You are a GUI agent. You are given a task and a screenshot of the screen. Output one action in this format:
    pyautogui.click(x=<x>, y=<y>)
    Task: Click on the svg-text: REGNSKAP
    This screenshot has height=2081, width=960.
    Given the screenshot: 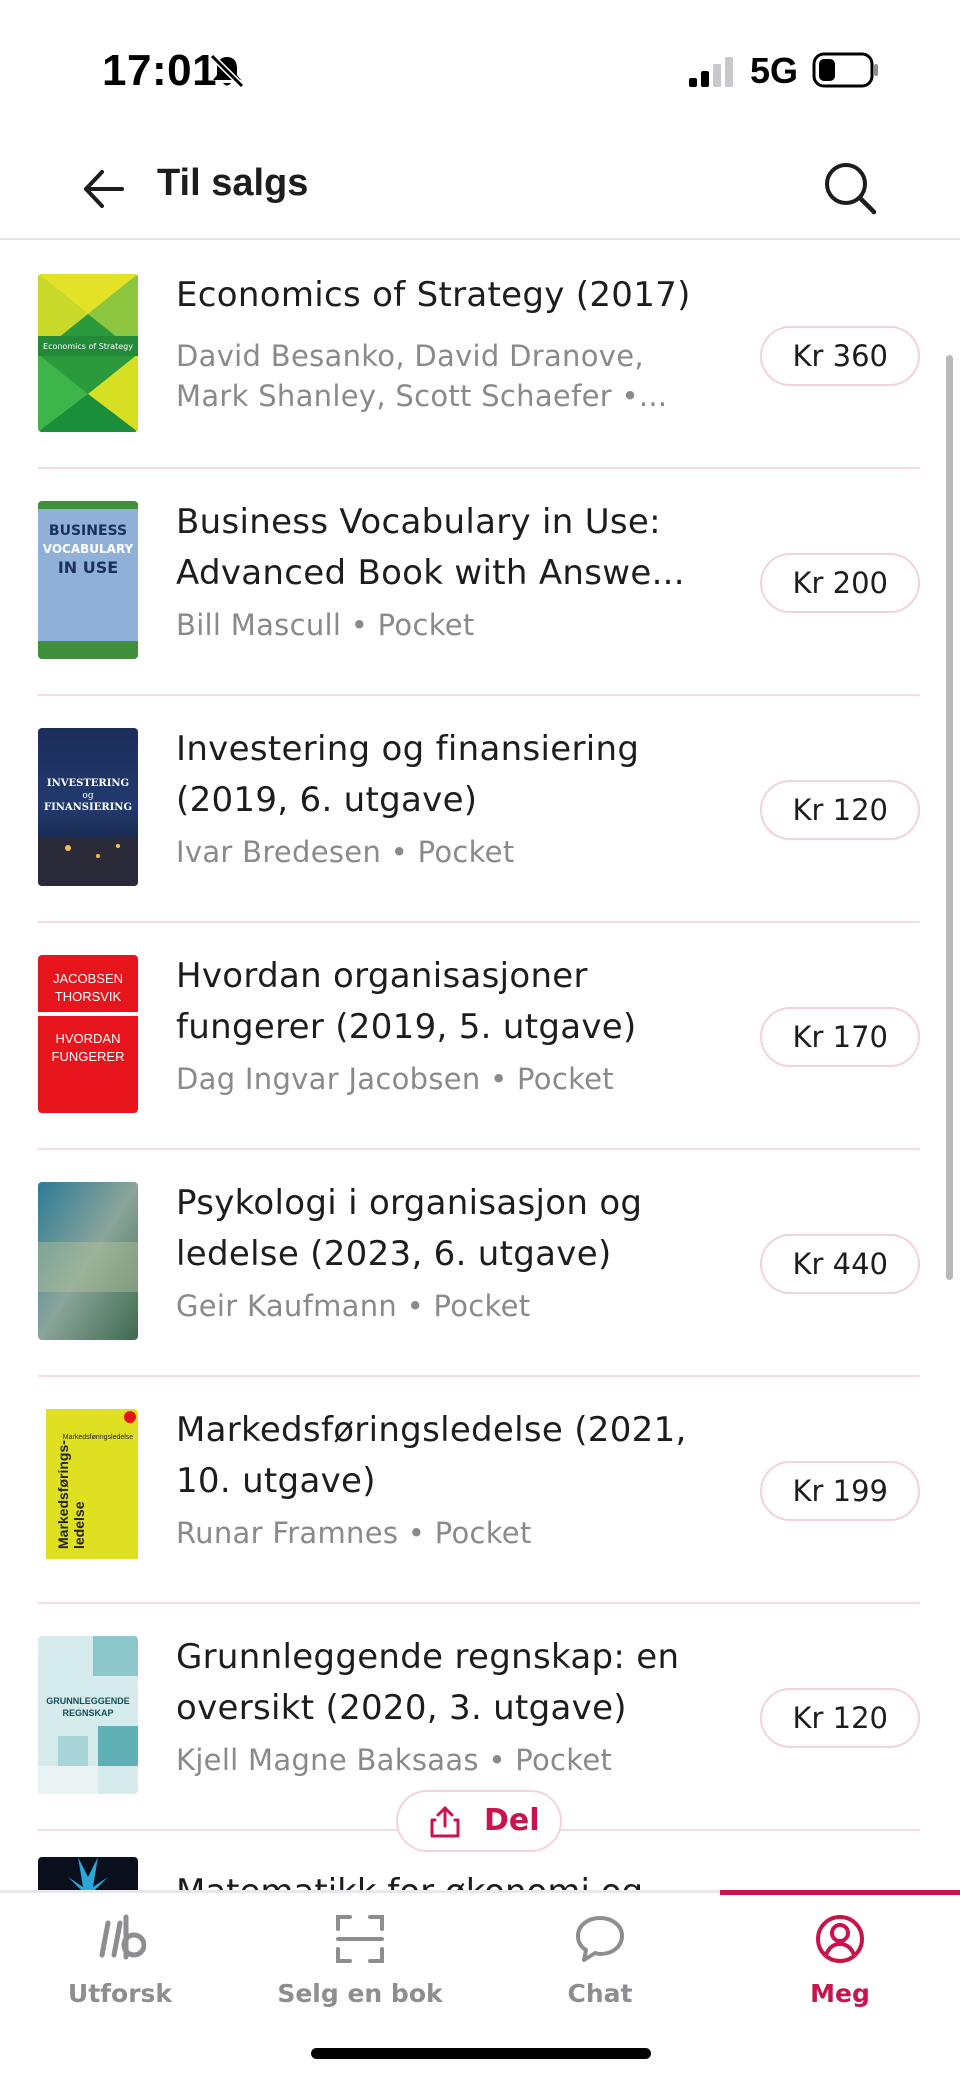 What is the action you would take?
    pyautogui.click(x=87, y=1713)
    